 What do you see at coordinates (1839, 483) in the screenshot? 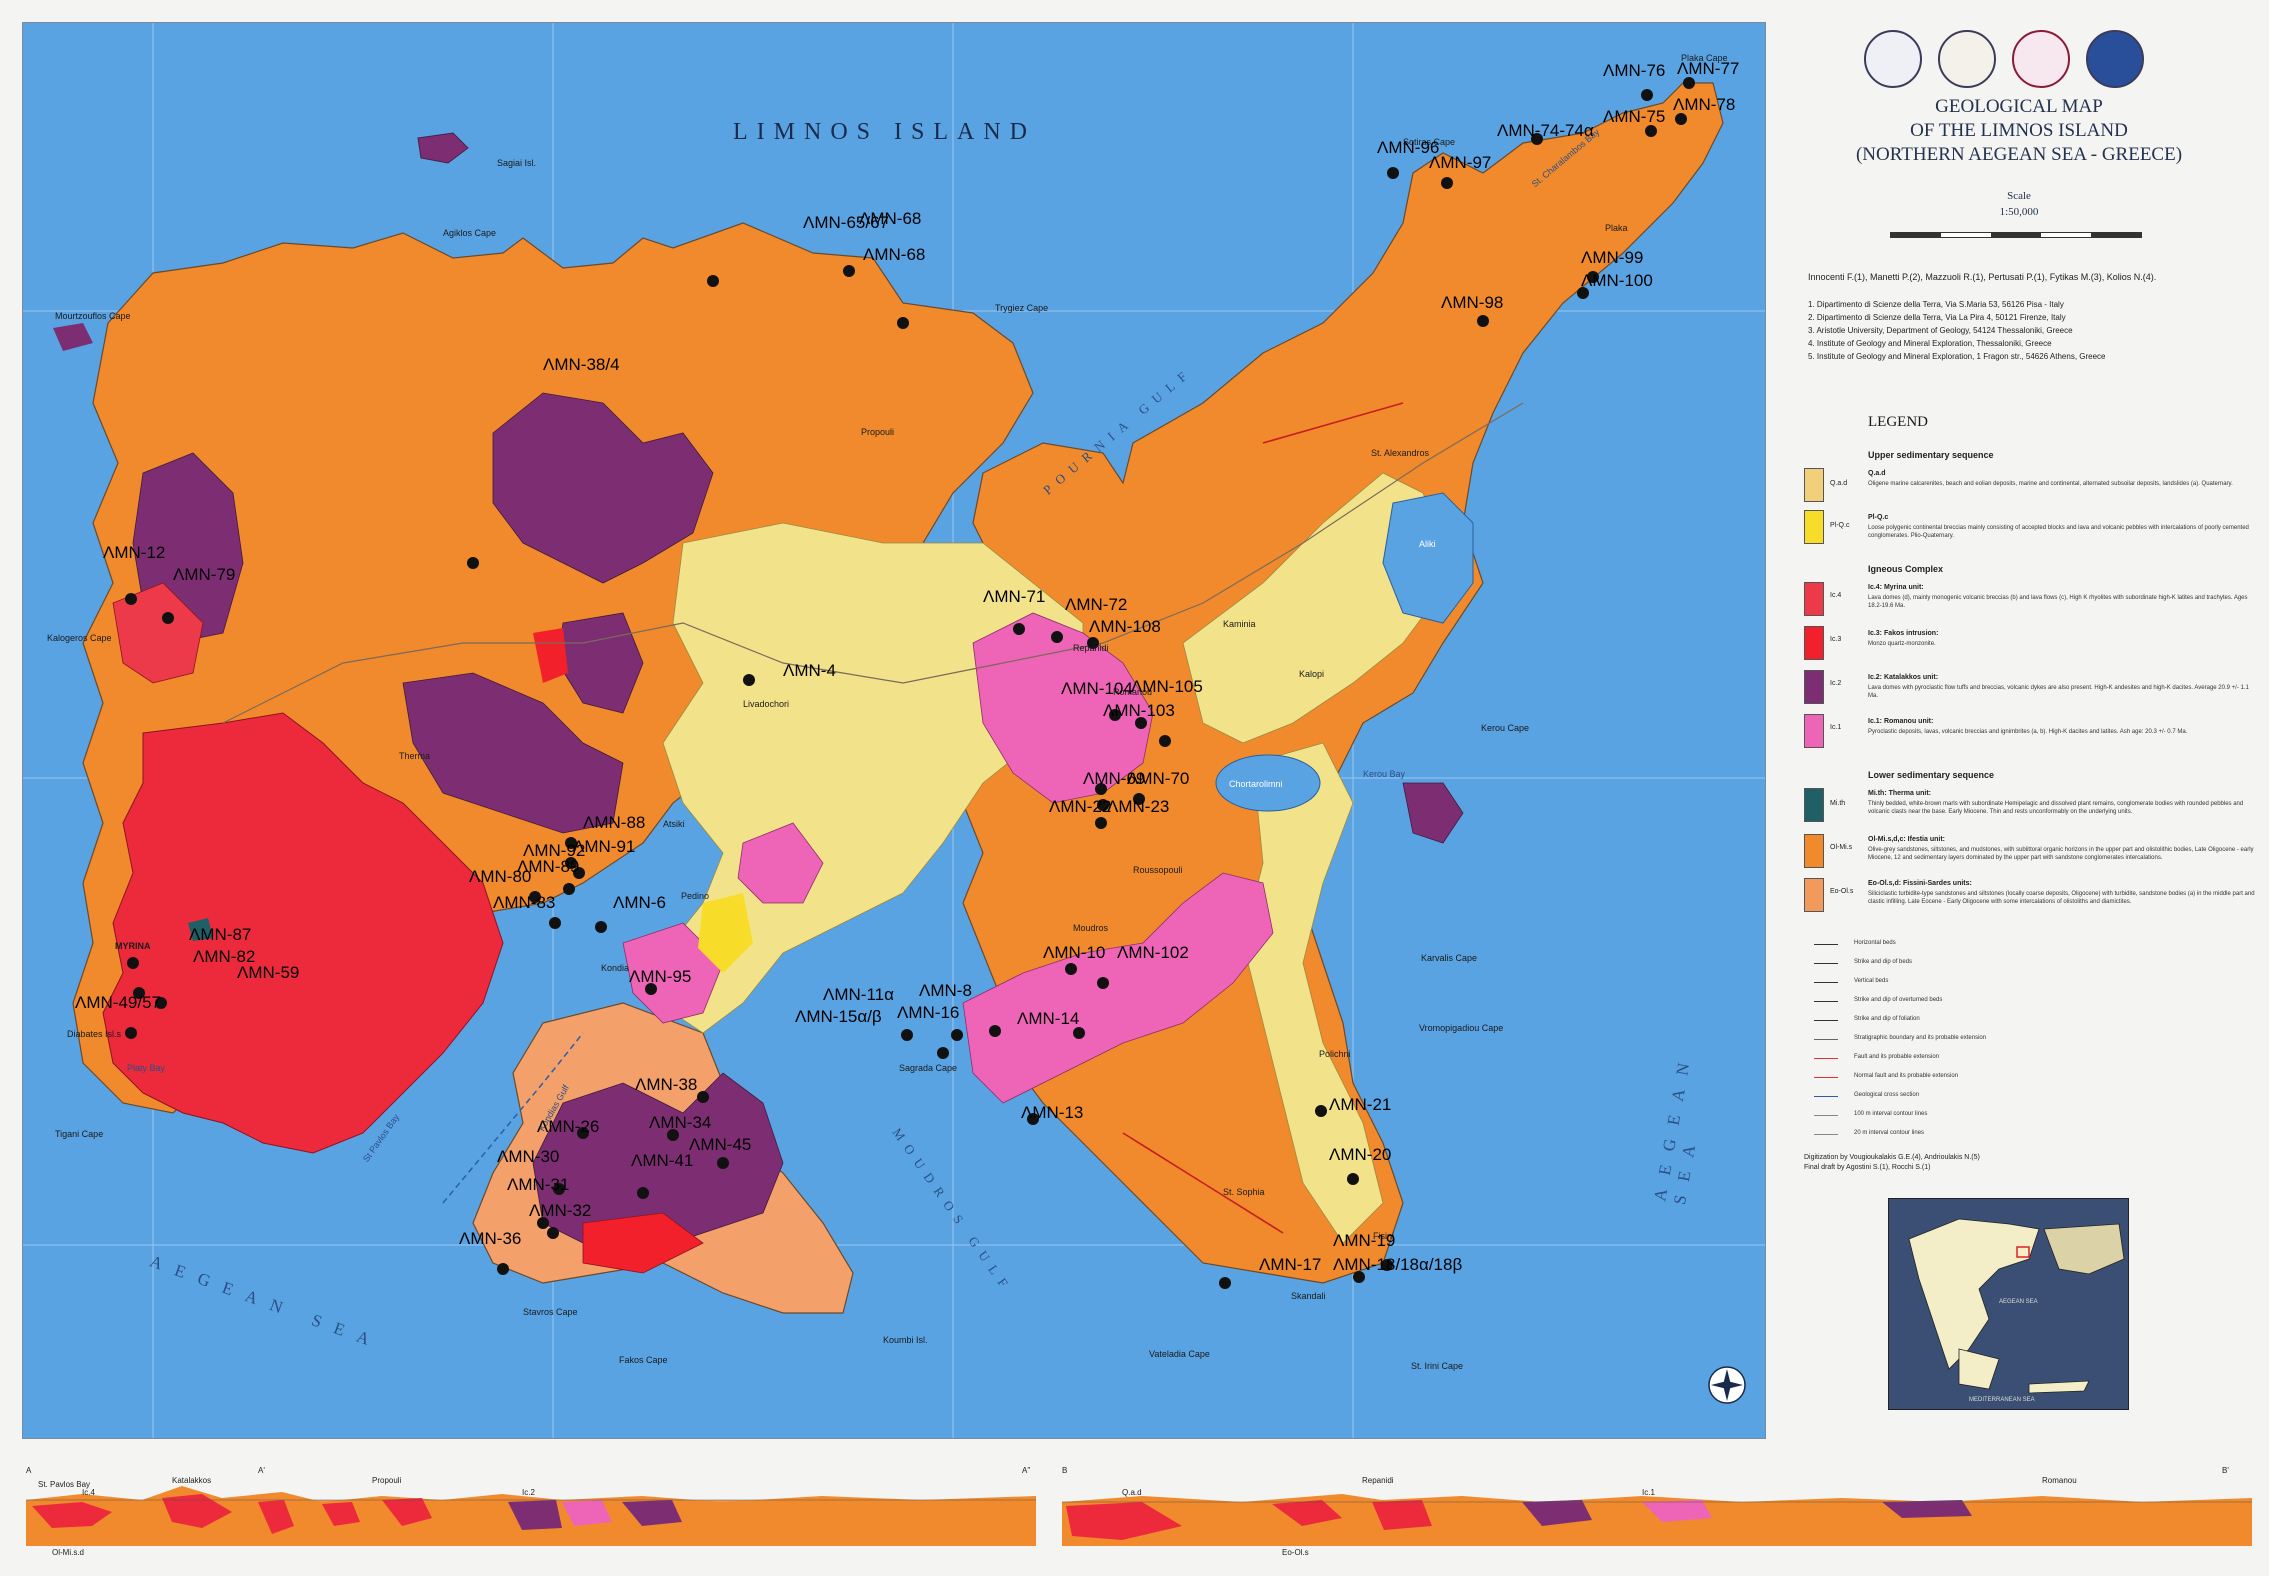
I see `legend-code: Q.a.d` at bounding box center [1839, 483].